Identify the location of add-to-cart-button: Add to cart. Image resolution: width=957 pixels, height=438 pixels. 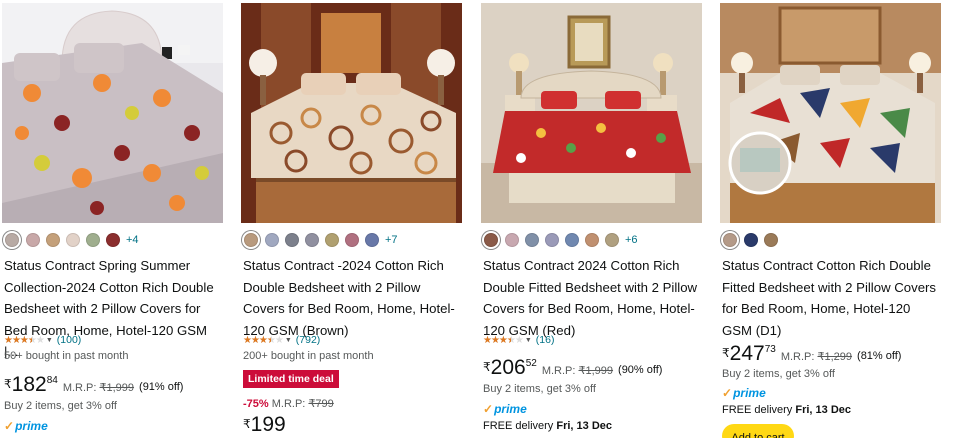
(758, 431).